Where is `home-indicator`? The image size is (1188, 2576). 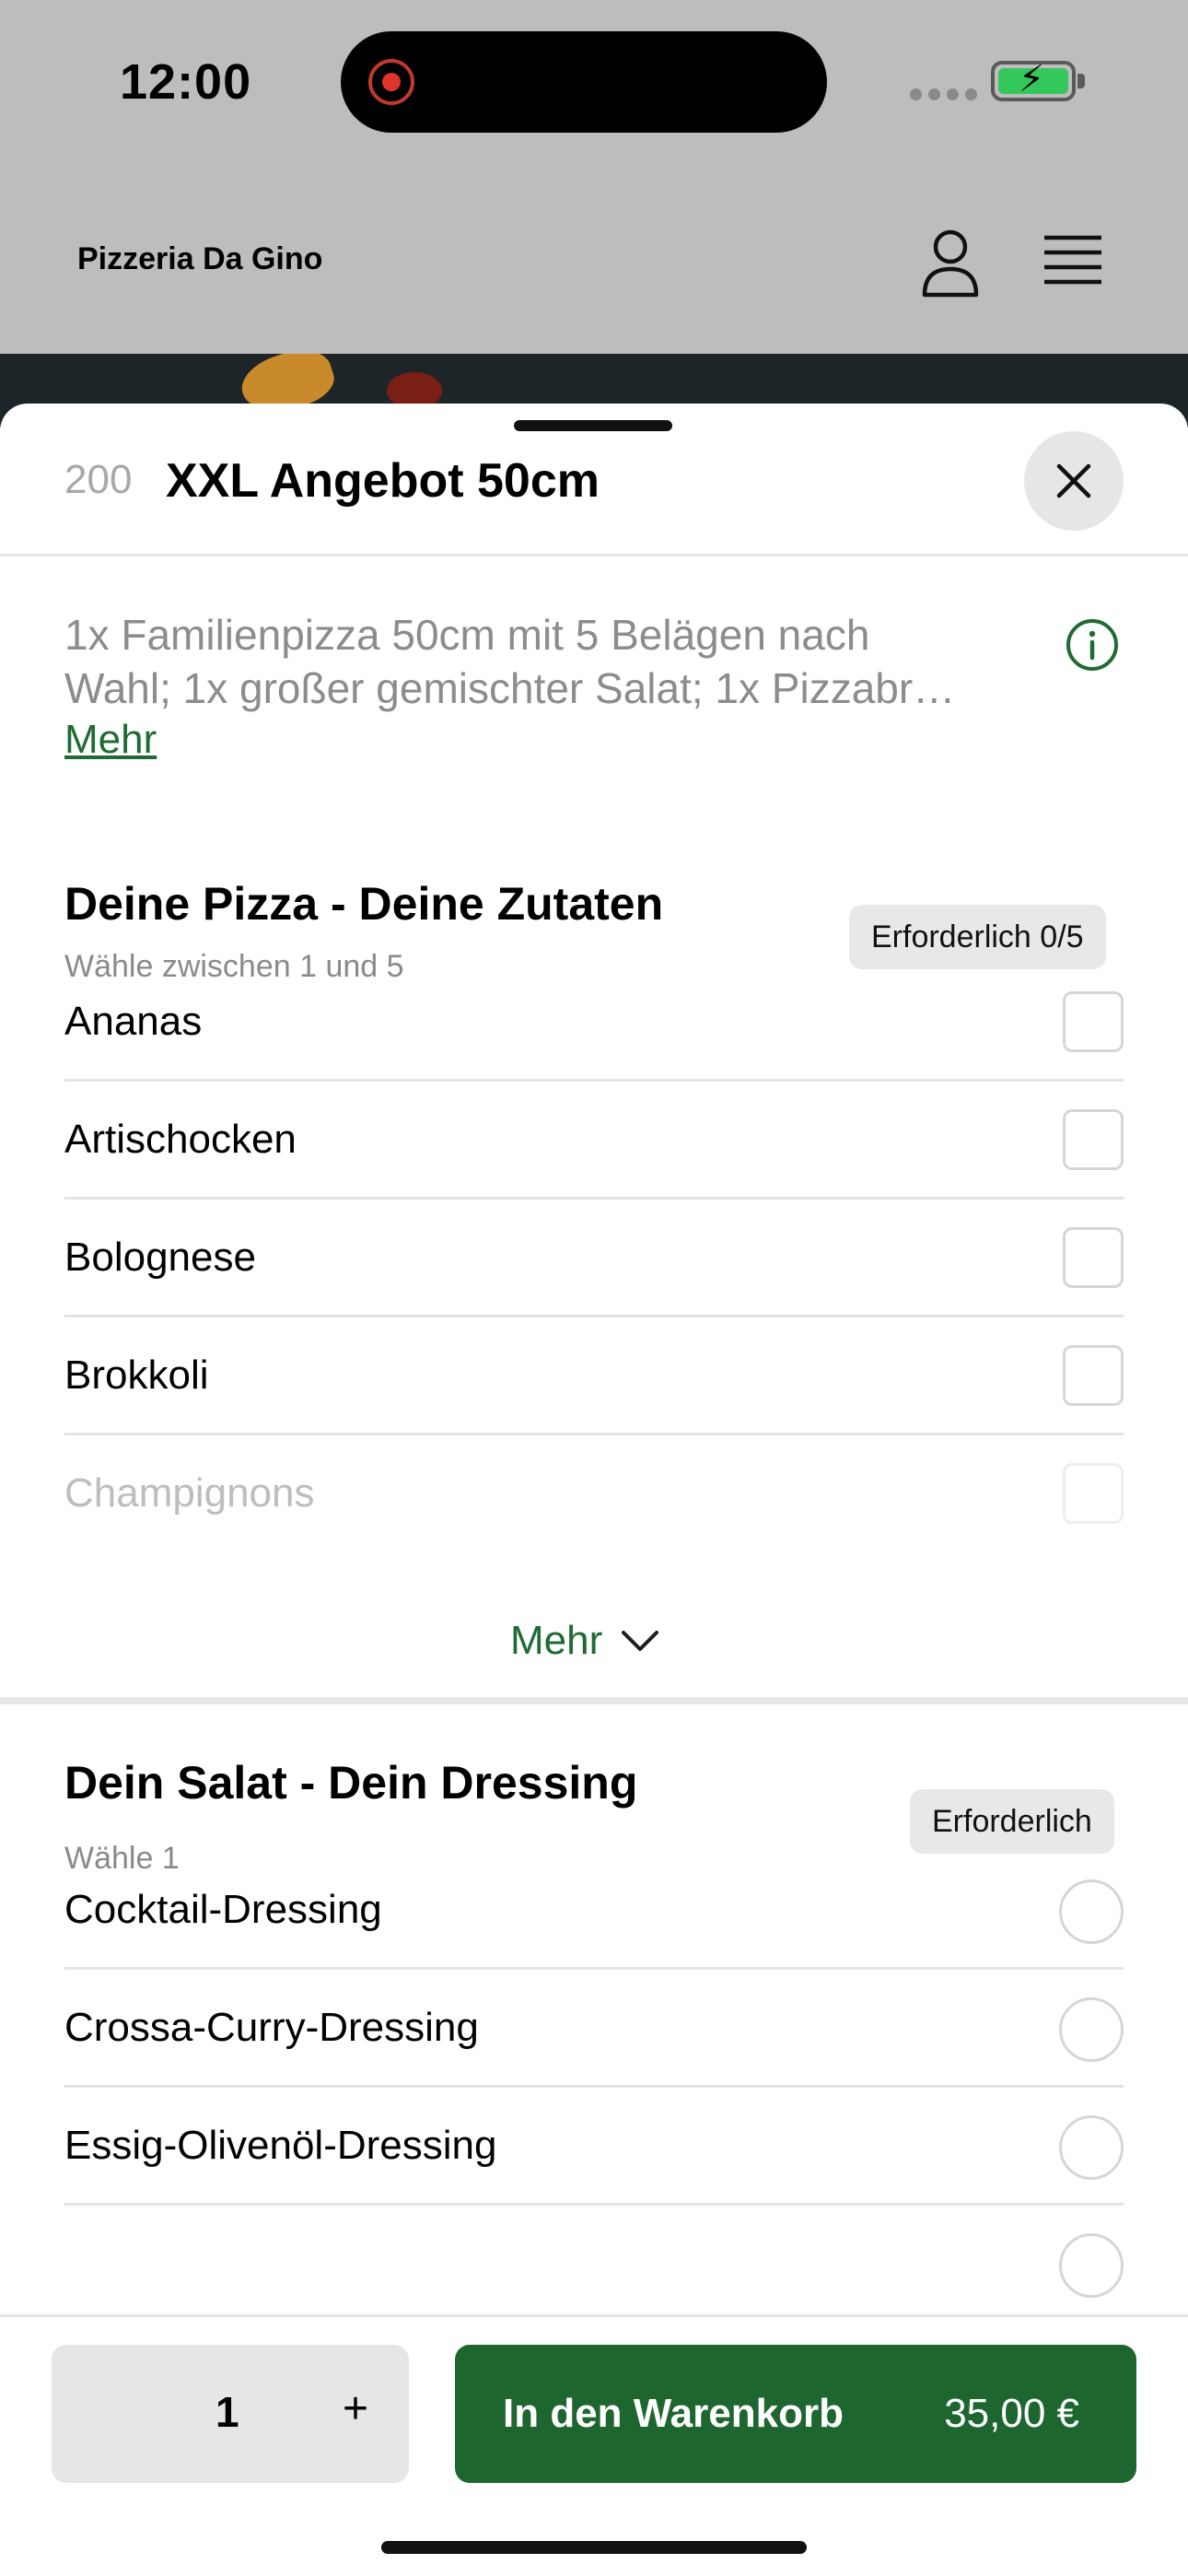
home-indicator is located at coordinates (594, 2547).